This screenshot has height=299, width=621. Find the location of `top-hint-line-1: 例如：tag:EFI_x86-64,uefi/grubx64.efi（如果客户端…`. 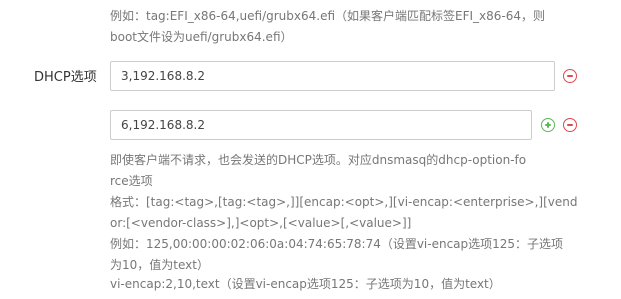

top-hint-line-1: 例如：tag:EFI_x86-64,uefi/grubx64.efi（如果客户端… is located at coordinates (328, 16).